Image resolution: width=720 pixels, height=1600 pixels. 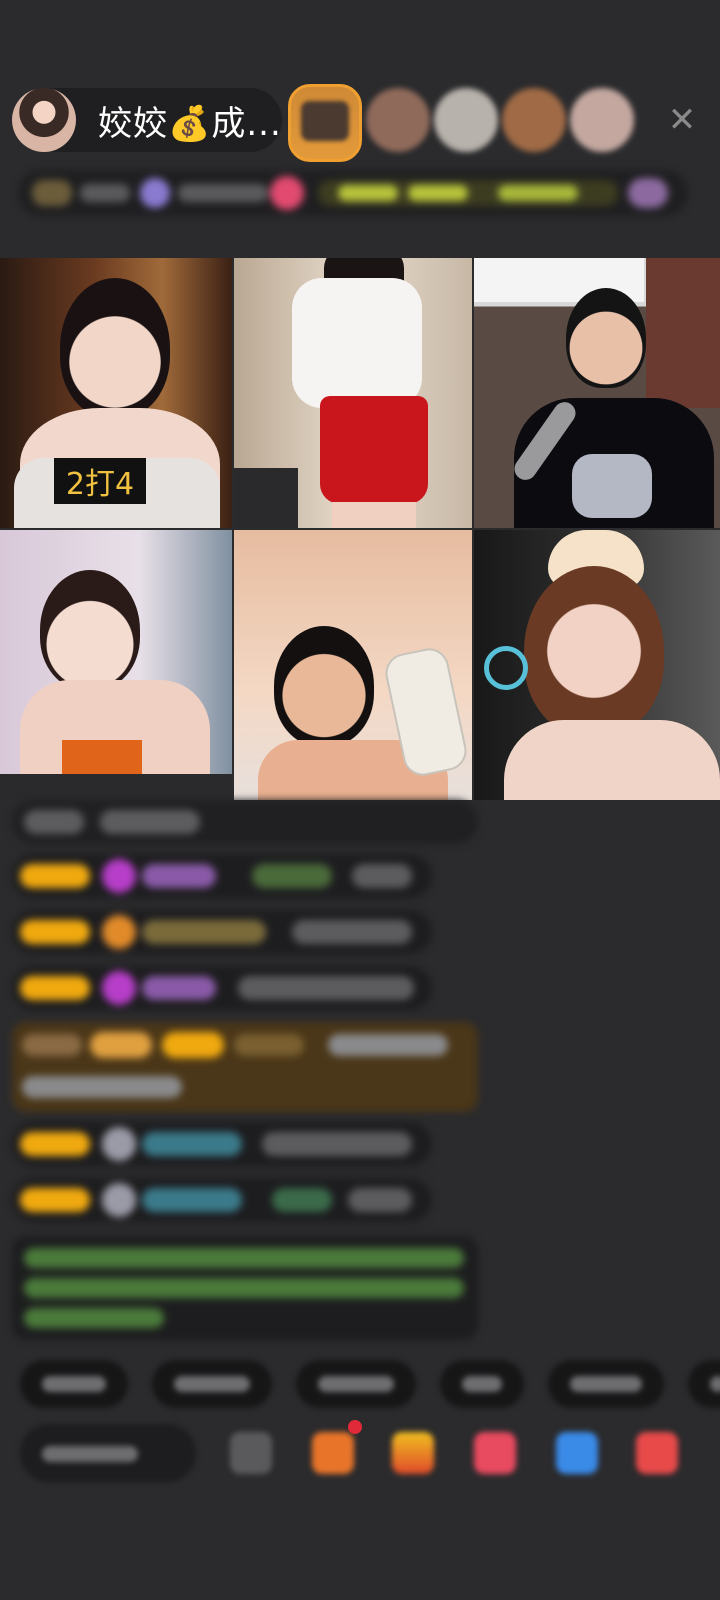 I want to click on tile-tag, so click(x=2, y=276).